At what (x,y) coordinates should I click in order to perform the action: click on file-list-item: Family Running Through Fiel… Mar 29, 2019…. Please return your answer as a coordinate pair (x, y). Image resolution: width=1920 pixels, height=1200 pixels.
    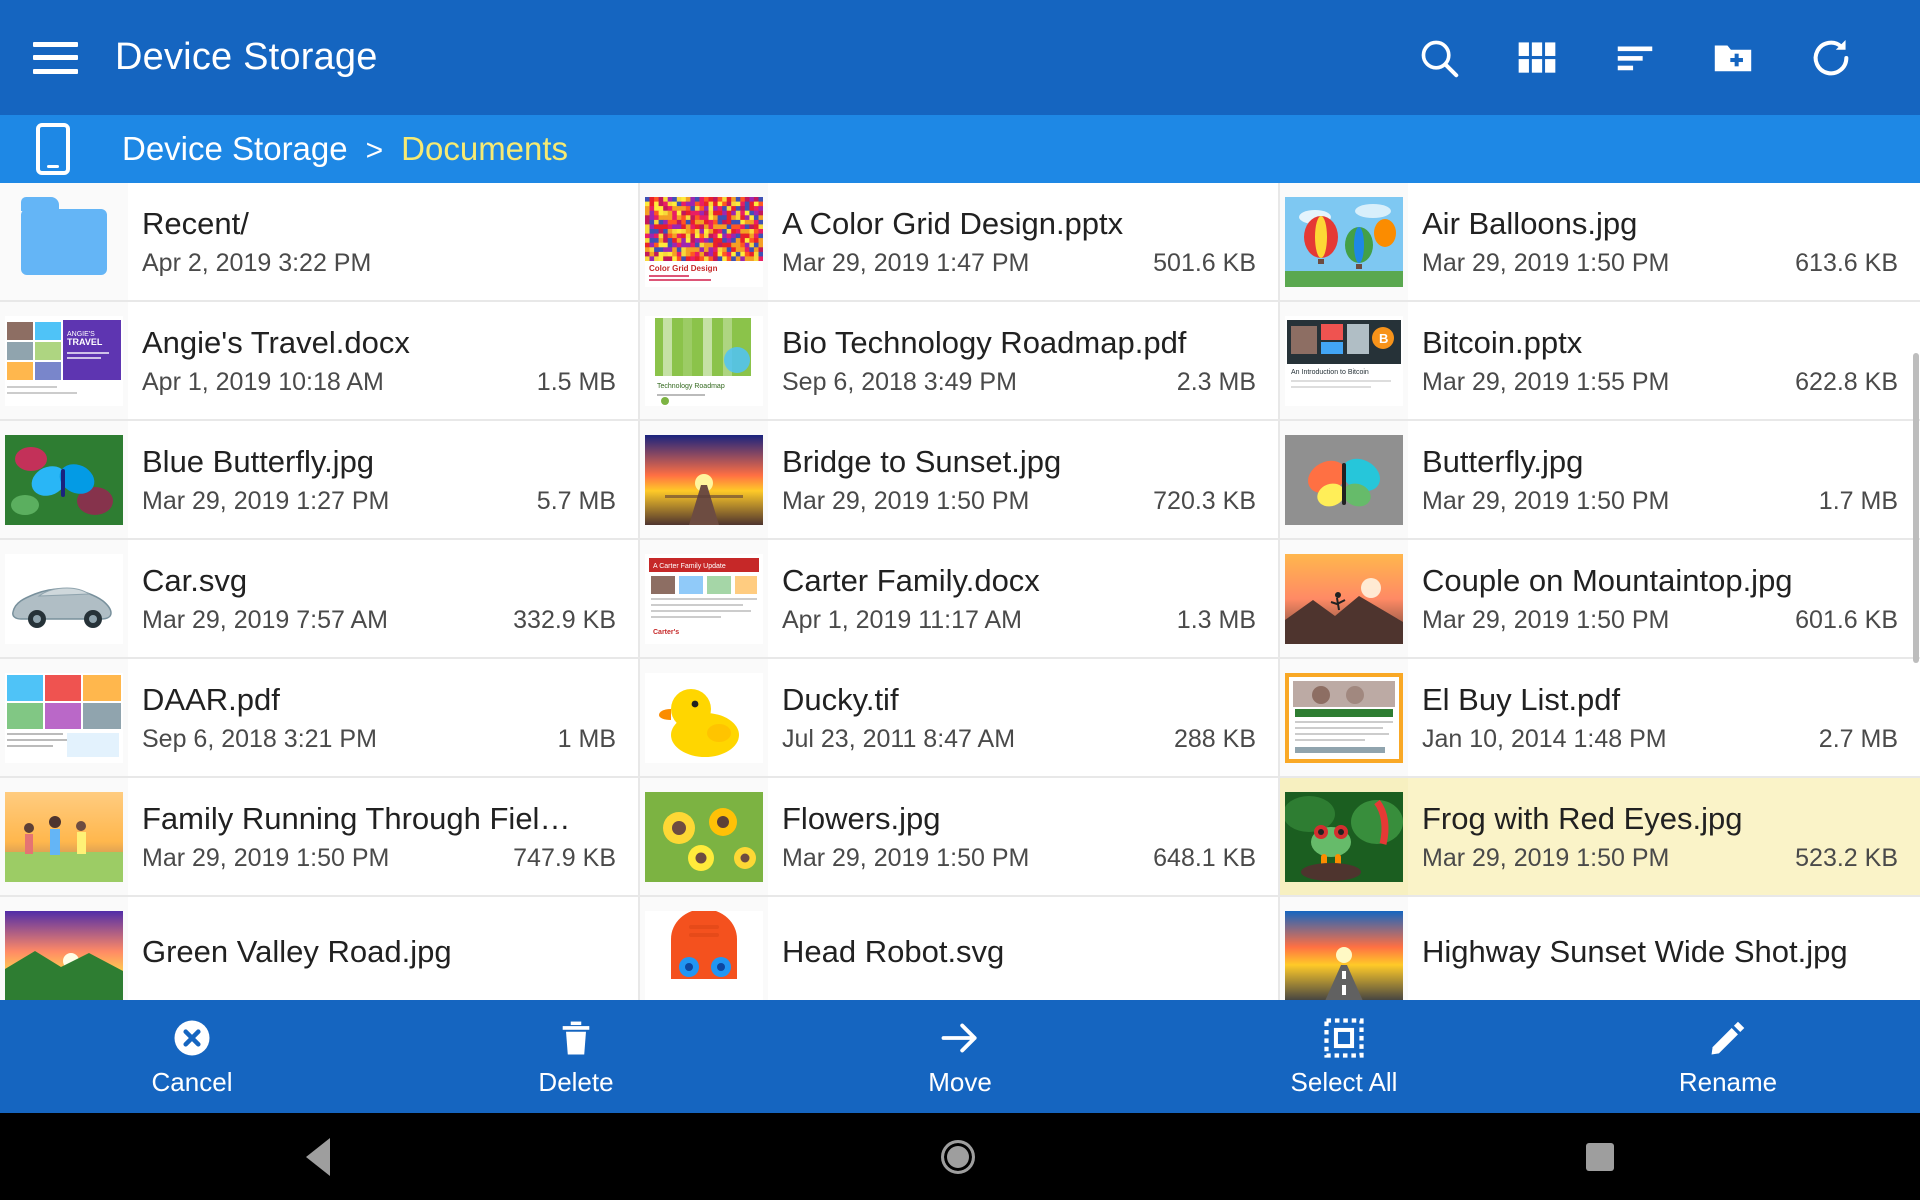
    Looking at the image, I should click on (320, 837).